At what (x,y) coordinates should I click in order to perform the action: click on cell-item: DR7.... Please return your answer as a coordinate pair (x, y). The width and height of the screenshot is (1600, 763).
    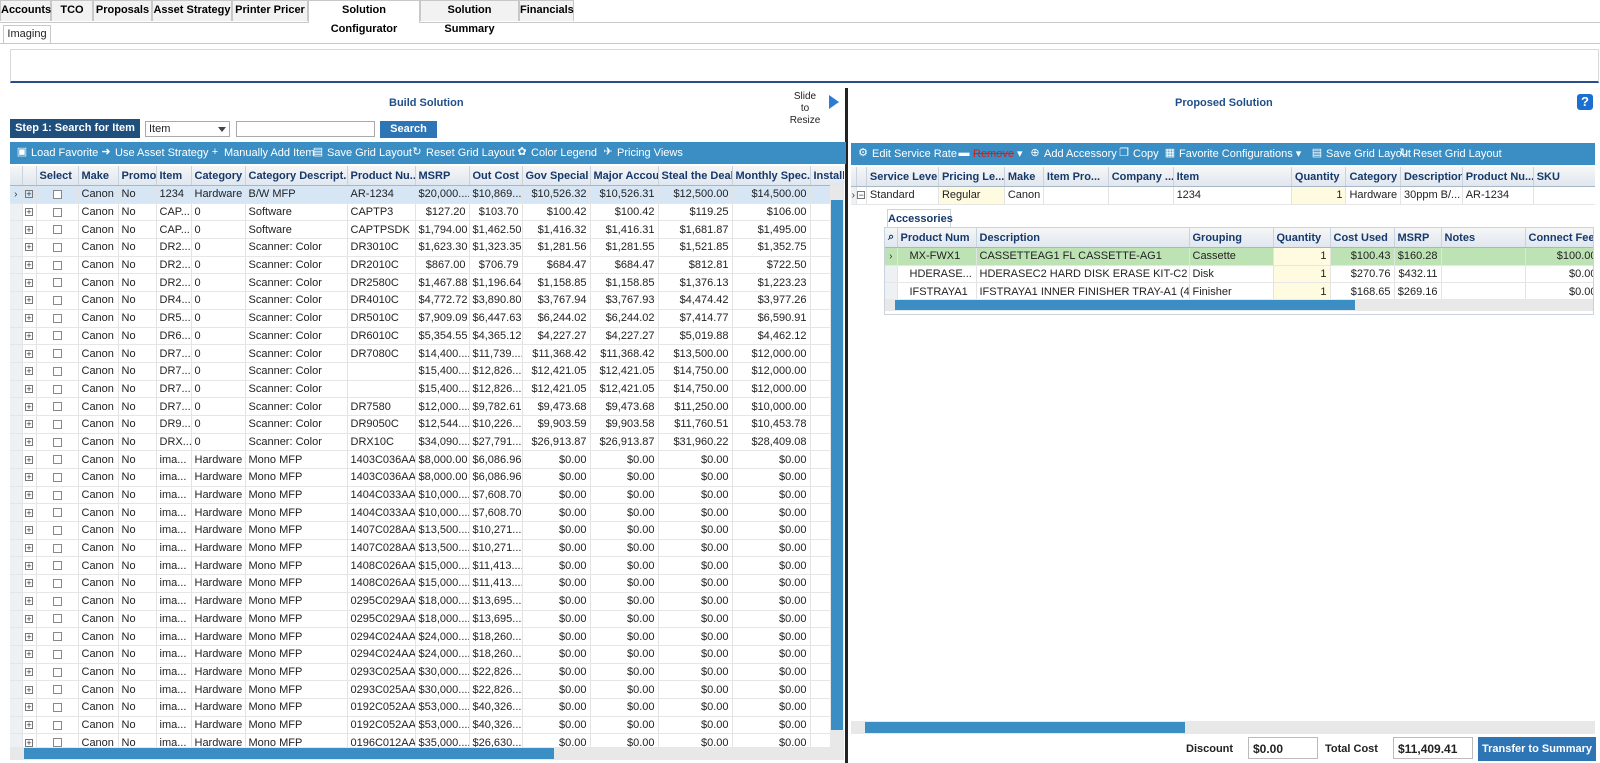
    Looking at the image, I should click on (174, 406).